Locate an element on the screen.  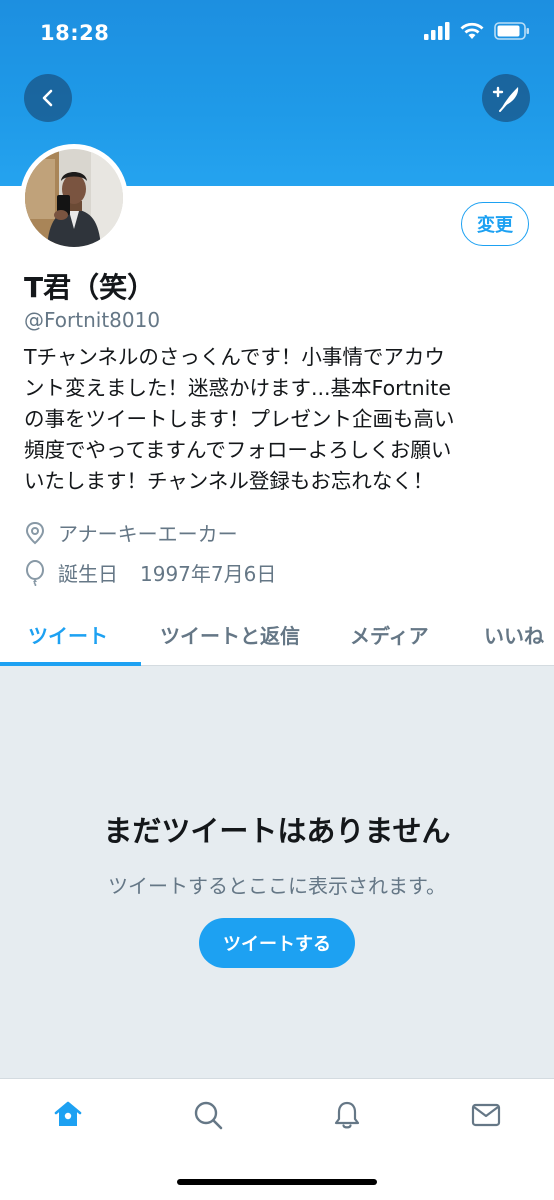
empty-state-title: まだツイートはありません is located at coordinates (277, 831).